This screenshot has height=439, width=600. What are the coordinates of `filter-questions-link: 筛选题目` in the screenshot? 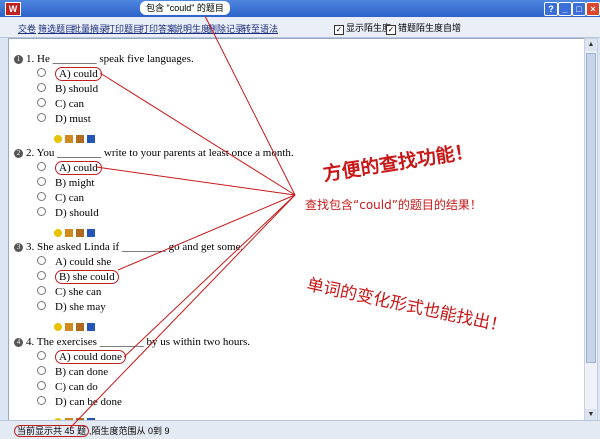 It's located at (56, 28).